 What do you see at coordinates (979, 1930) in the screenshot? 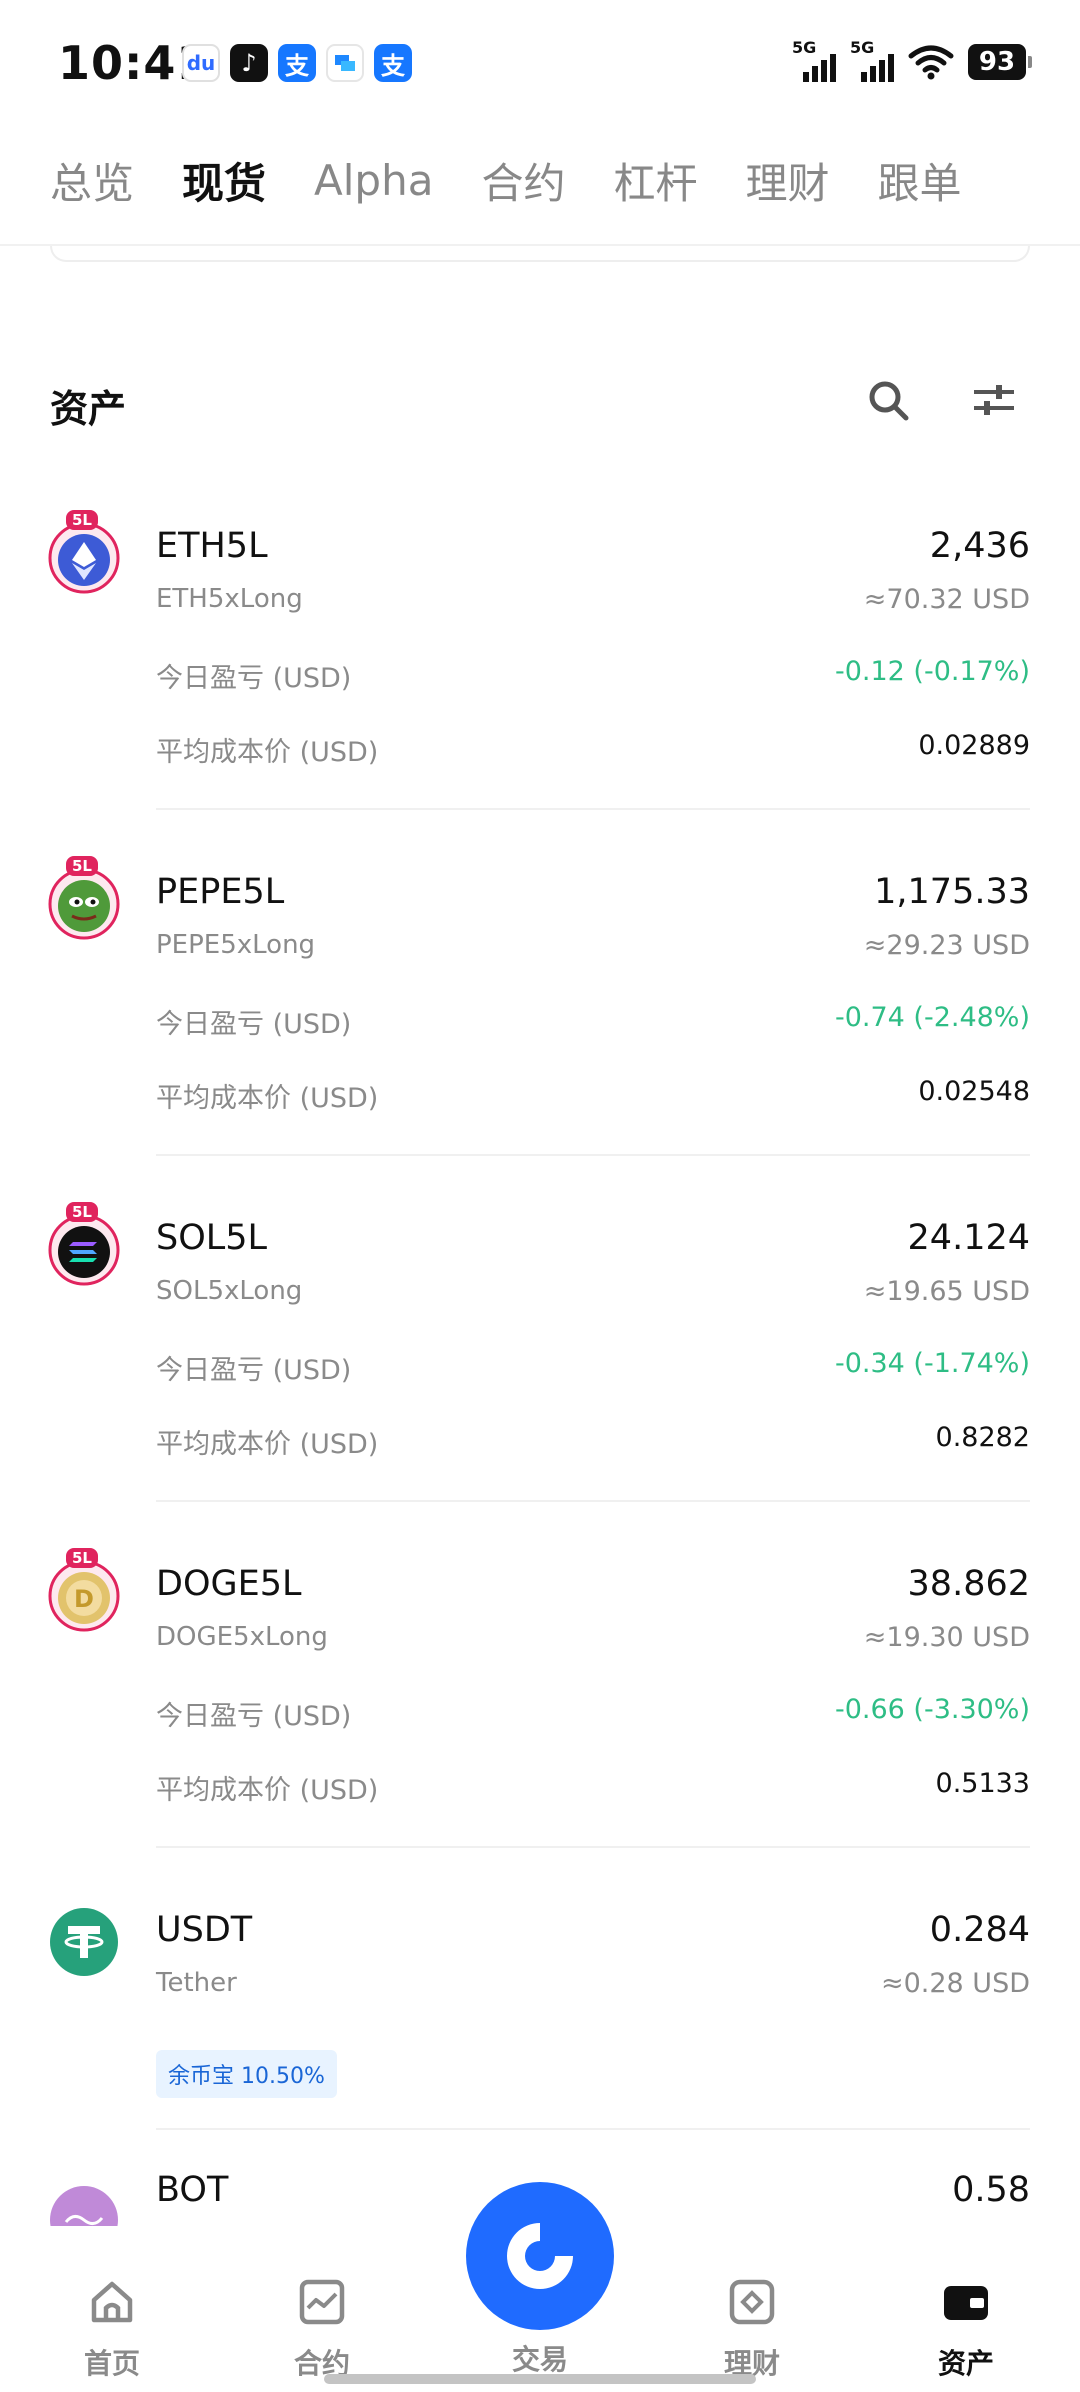
I see `asset-amount: 0.284` at bounding box center [979, 1930].